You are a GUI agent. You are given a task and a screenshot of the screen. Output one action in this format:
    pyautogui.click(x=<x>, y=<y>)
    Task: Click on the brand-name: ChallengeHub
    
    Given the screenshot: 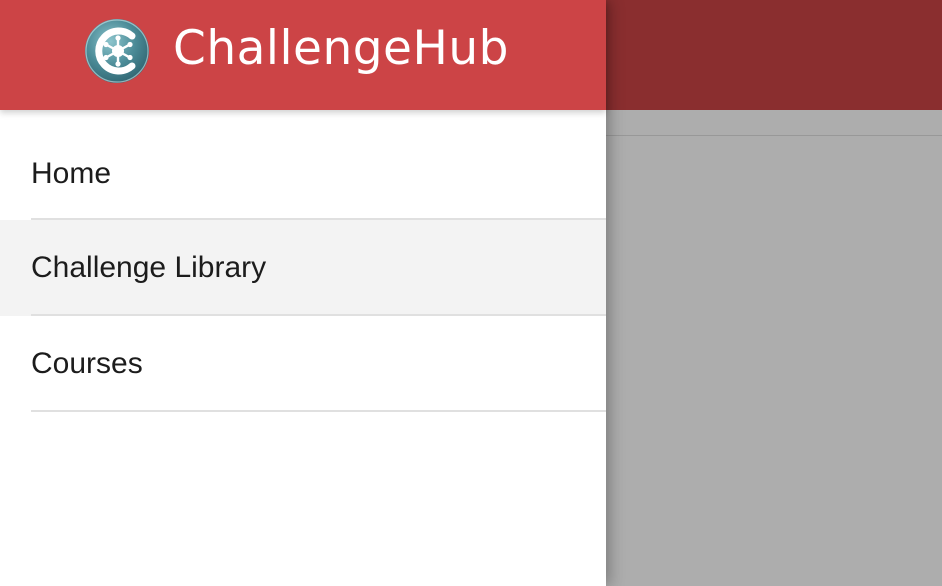 What is the action you would take?
    pyautogui.click(x=341, y=49)
    